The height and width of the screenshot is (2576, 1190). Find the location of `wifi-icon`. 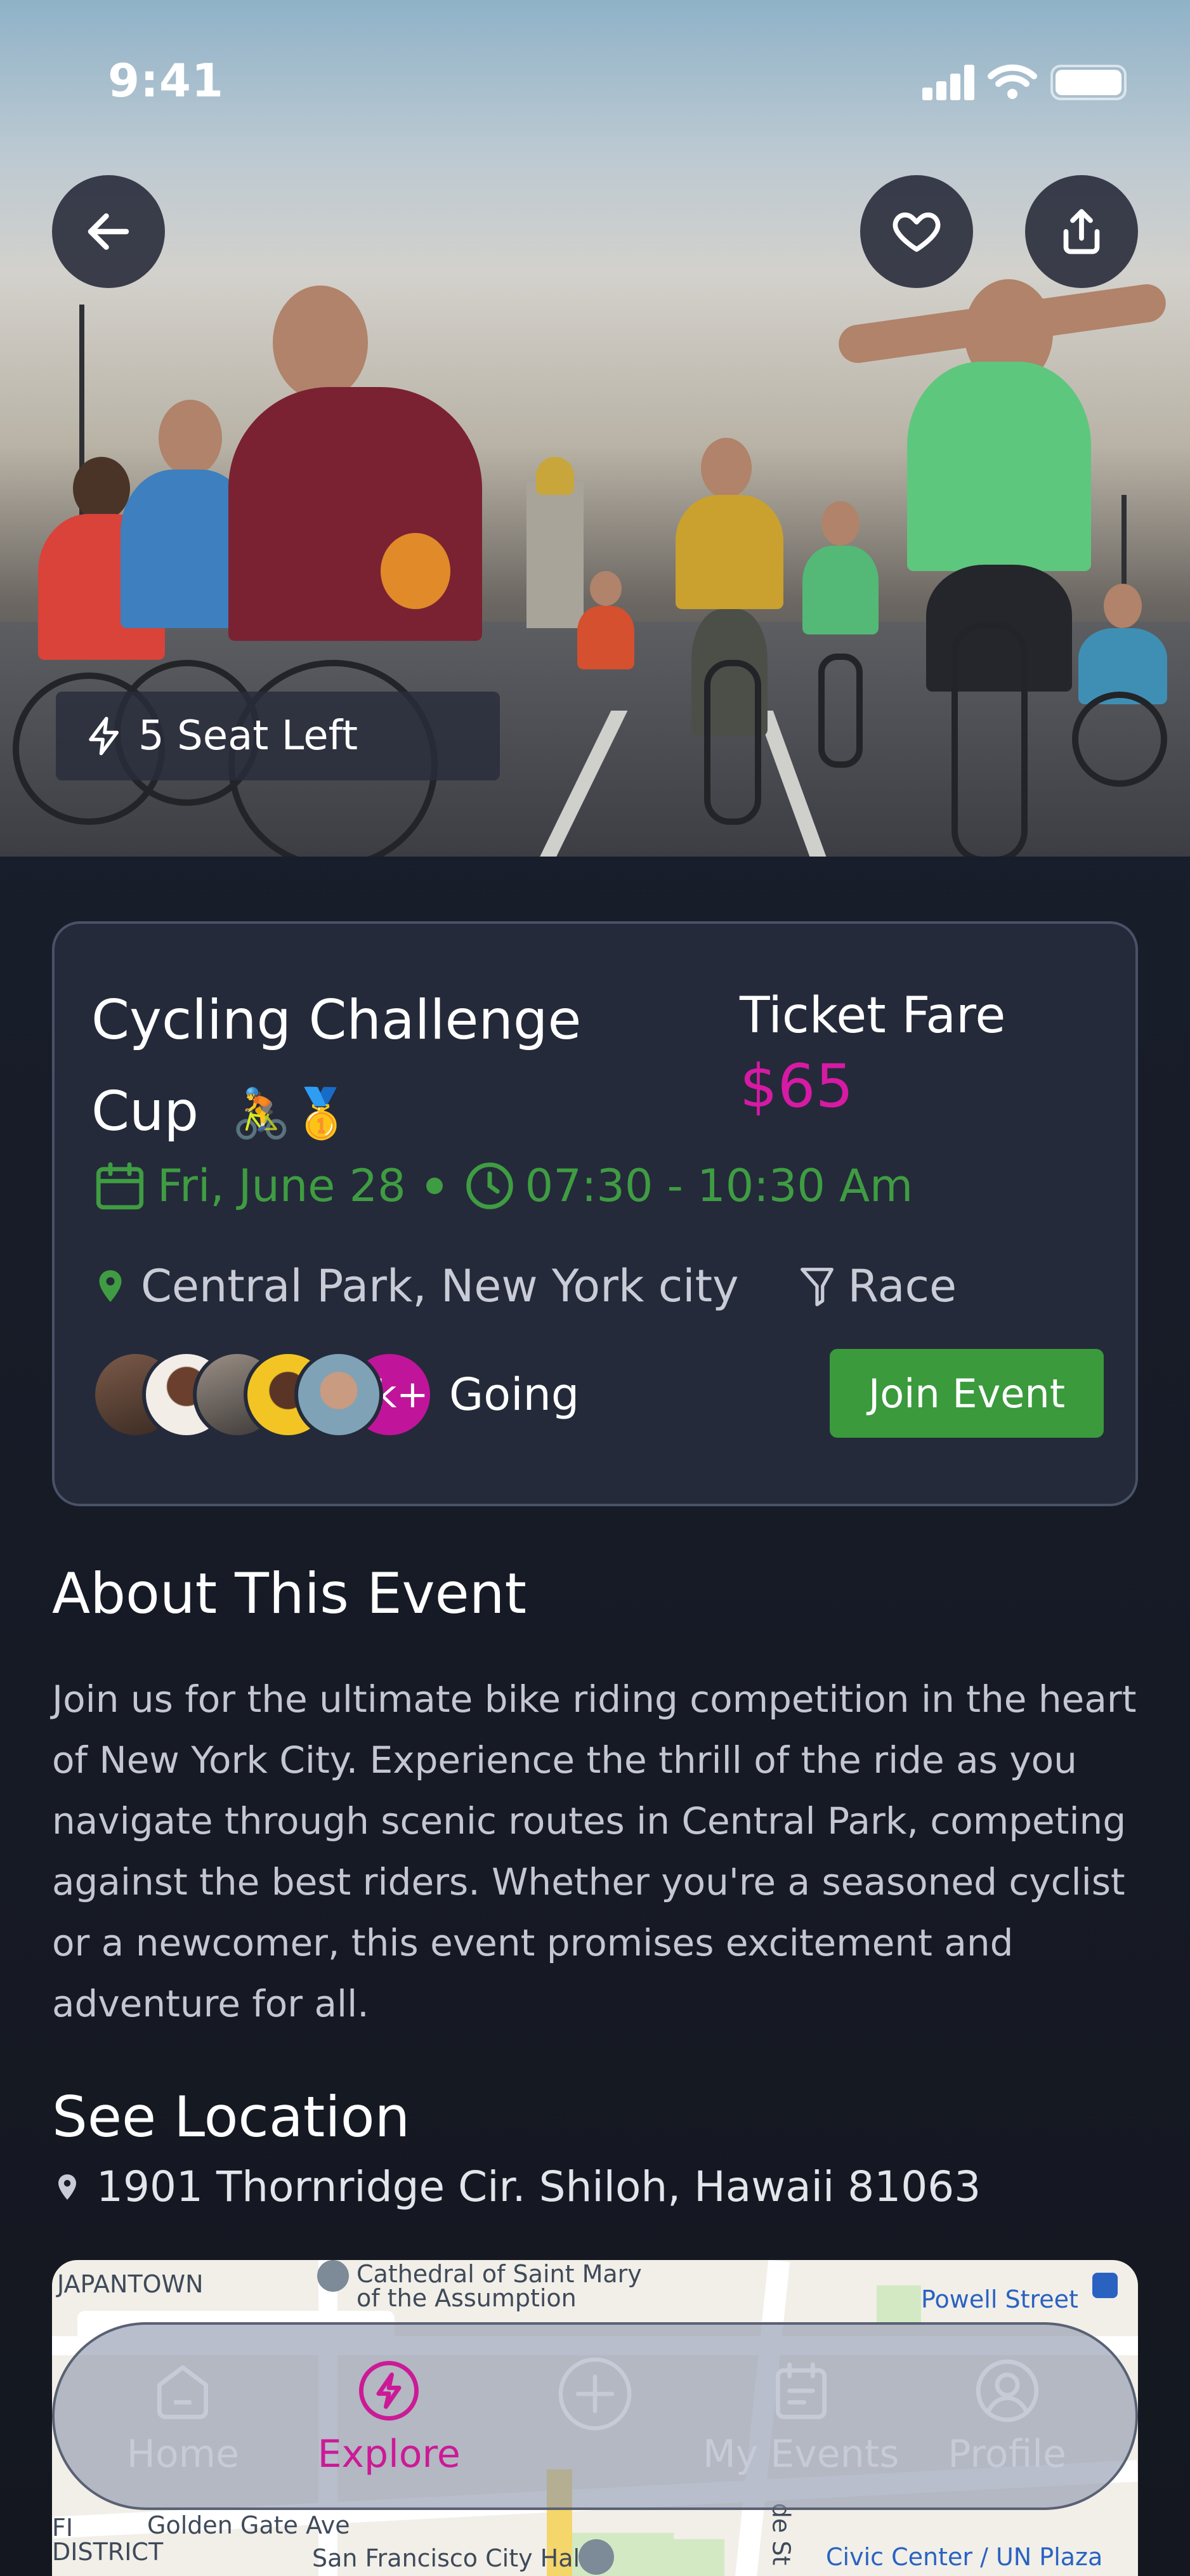

wifi-icon is located at coordinates (1012, 81).